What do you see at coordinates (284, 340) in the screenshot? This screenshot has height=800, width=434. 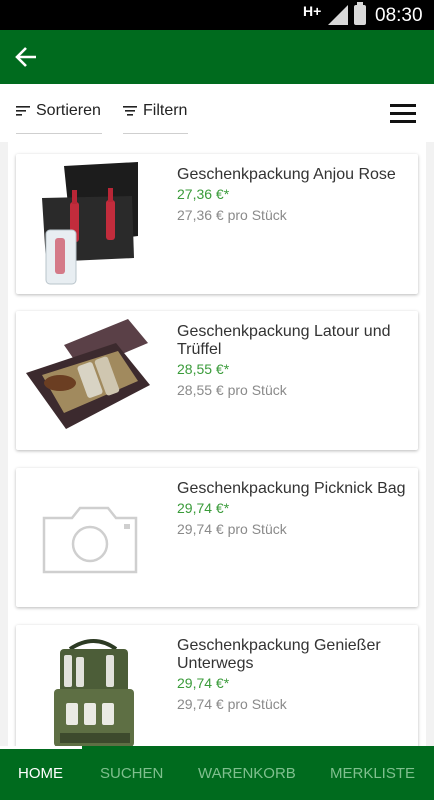 I see `product-title: Geschenkpackung Latour und Trüffel` at bounding box center [284, 340].